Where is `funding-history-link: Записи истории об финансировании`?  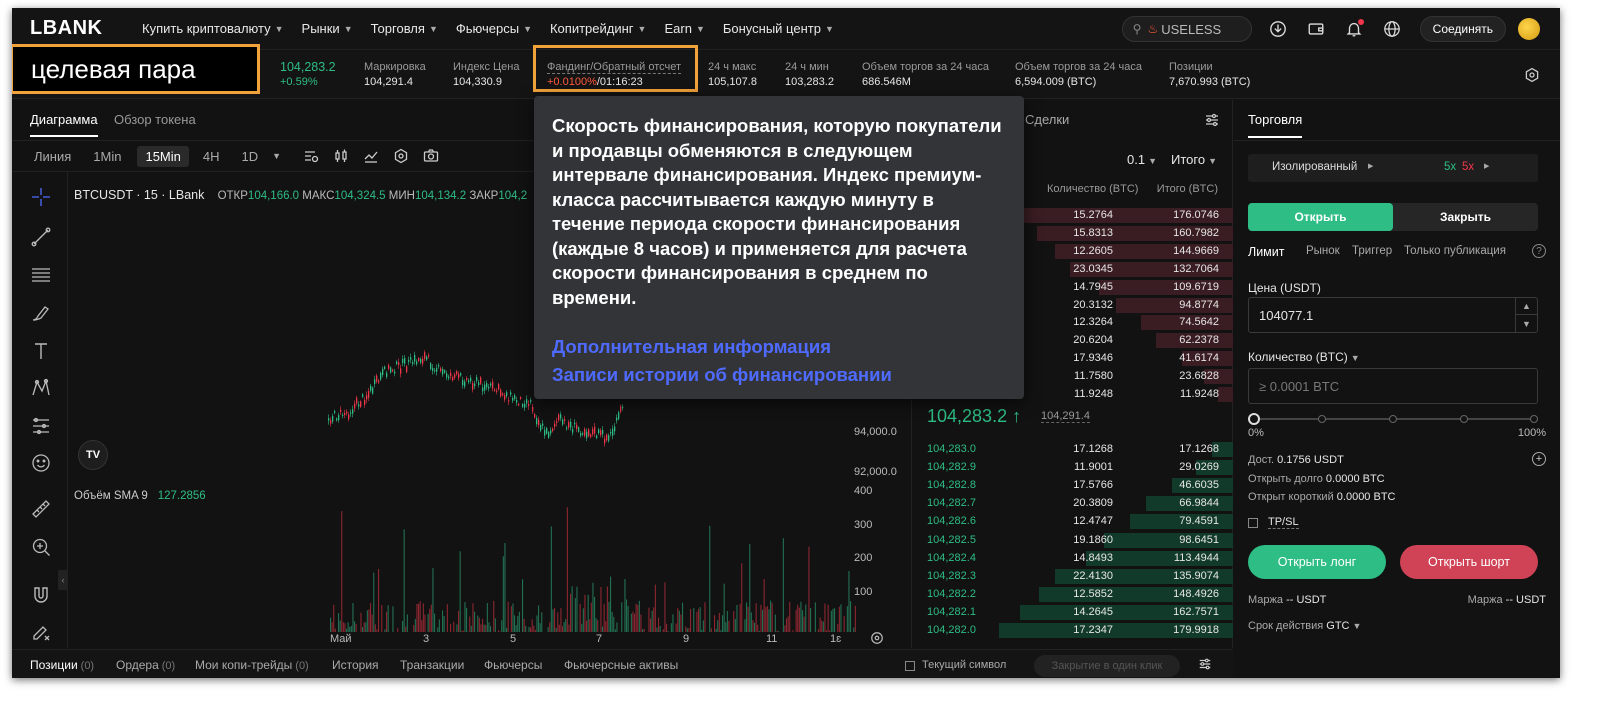 funding-history-link: Записи истории об финансировании is located at coordinates (779, 375).